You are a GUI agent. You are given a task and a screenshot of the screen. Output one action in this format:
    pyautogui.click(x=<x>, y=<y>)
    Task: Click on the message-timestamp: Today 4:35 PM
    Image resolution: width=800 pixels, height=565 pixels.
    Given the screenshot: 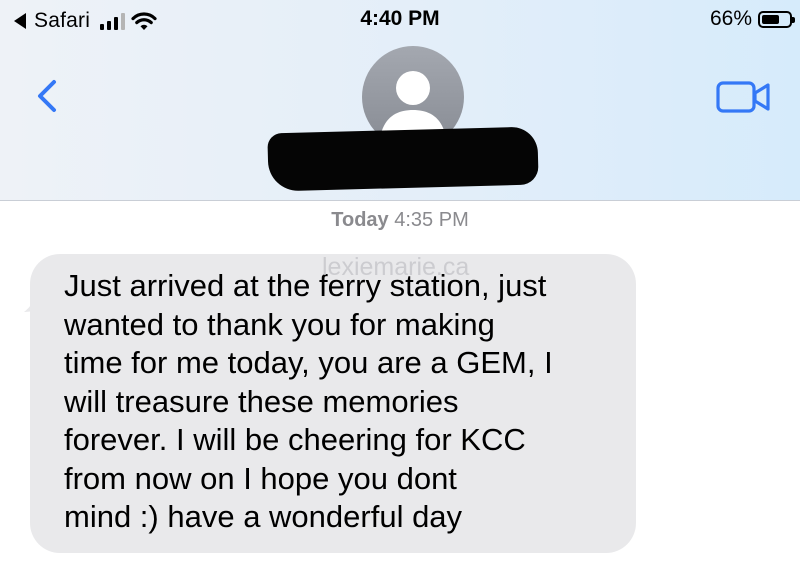 What is the action you would take?
    pyautogui.click(x=400, y=220)
    